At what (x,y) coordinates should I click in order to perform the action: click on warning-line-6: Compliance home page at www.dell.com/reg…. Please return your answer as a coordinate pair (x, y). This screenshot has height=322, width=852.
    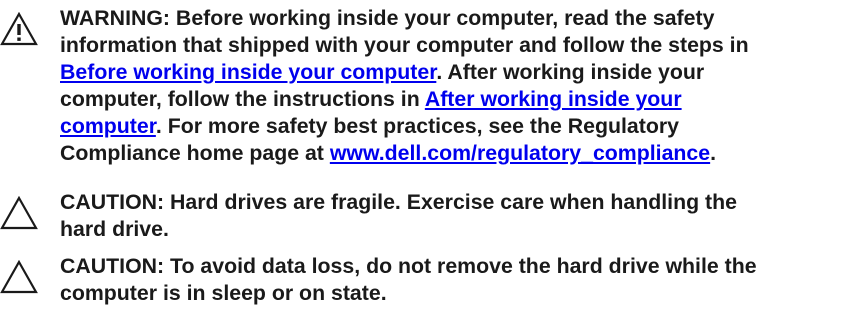
    Looking at the image, I should click on (455, 153).